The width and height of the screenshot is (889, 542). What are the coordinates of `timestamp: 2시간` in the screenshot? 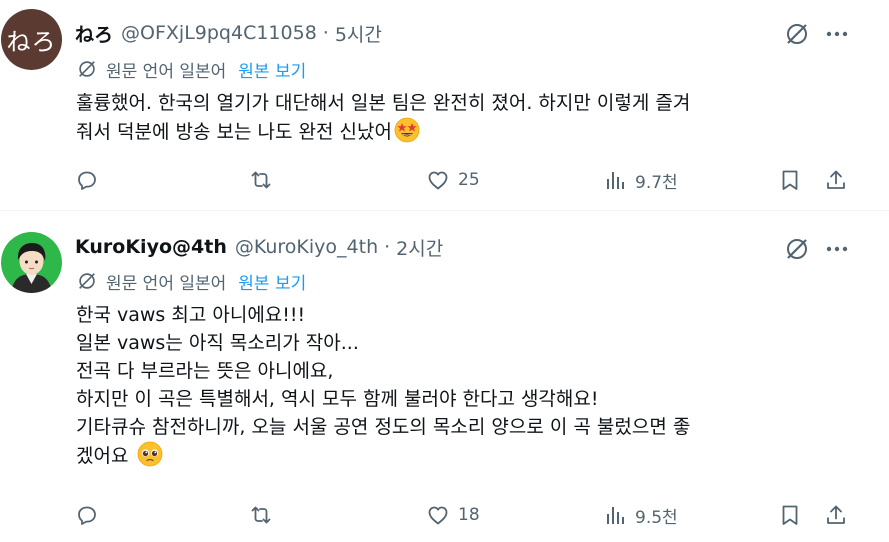 It's located at (419, 247).